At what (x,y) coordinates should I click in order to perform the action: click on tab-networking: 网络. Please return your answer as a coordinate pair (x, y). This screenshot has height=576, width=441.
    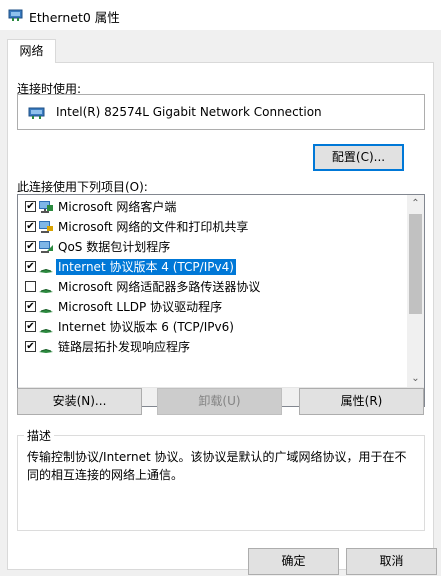
    Looking at the image, I should click on (31, 51).